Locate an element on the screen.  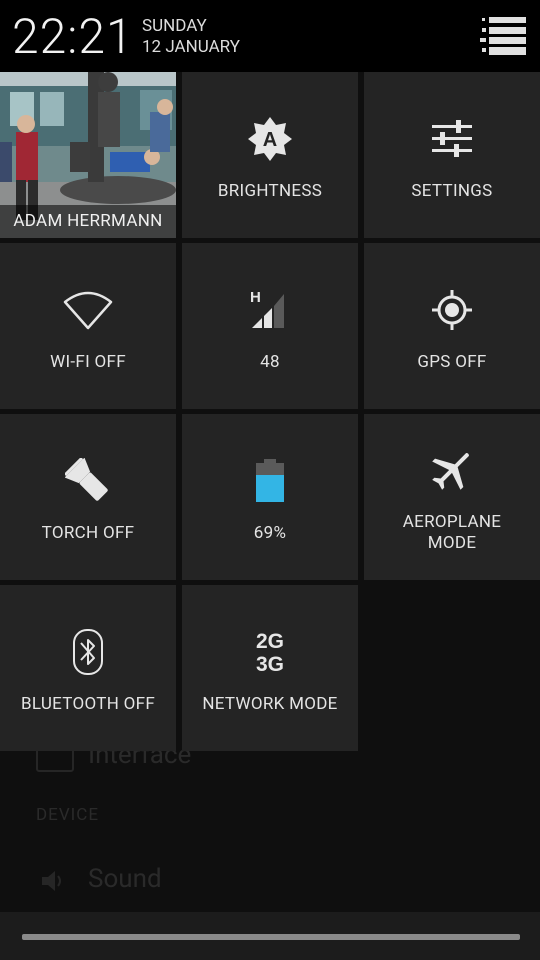
wifi-tile: WI-FI OFF is located at coordinates (88, 326).